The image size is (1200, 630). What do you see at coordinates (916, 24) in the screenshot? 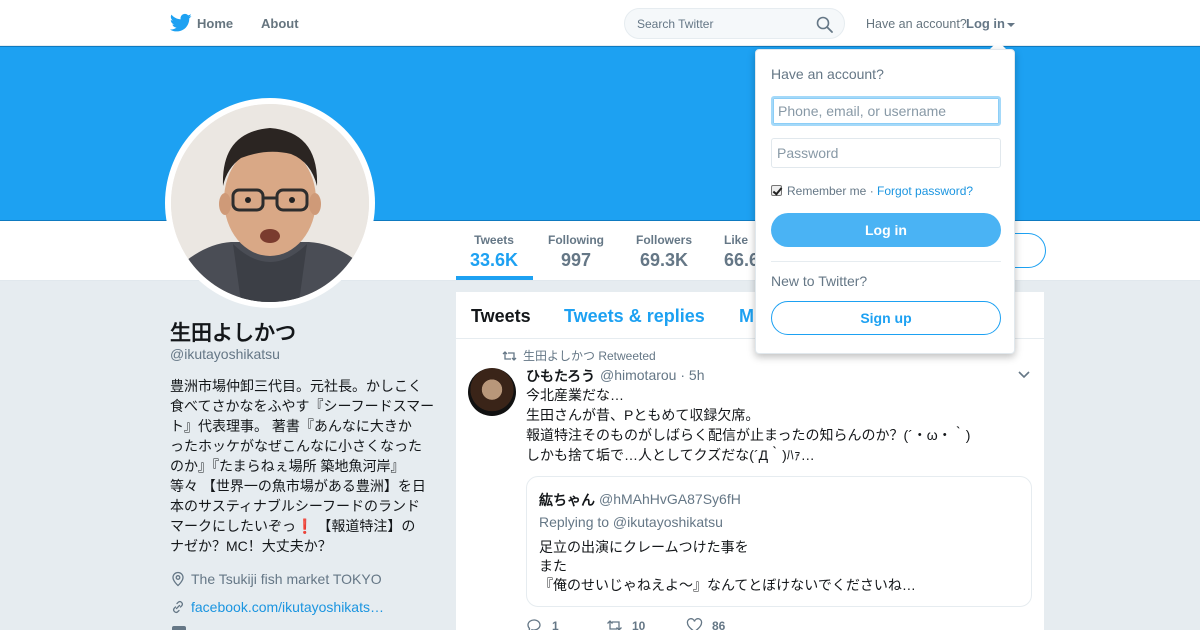
I see `have-account-text: Have an account?` at bounding box center [916, 24].